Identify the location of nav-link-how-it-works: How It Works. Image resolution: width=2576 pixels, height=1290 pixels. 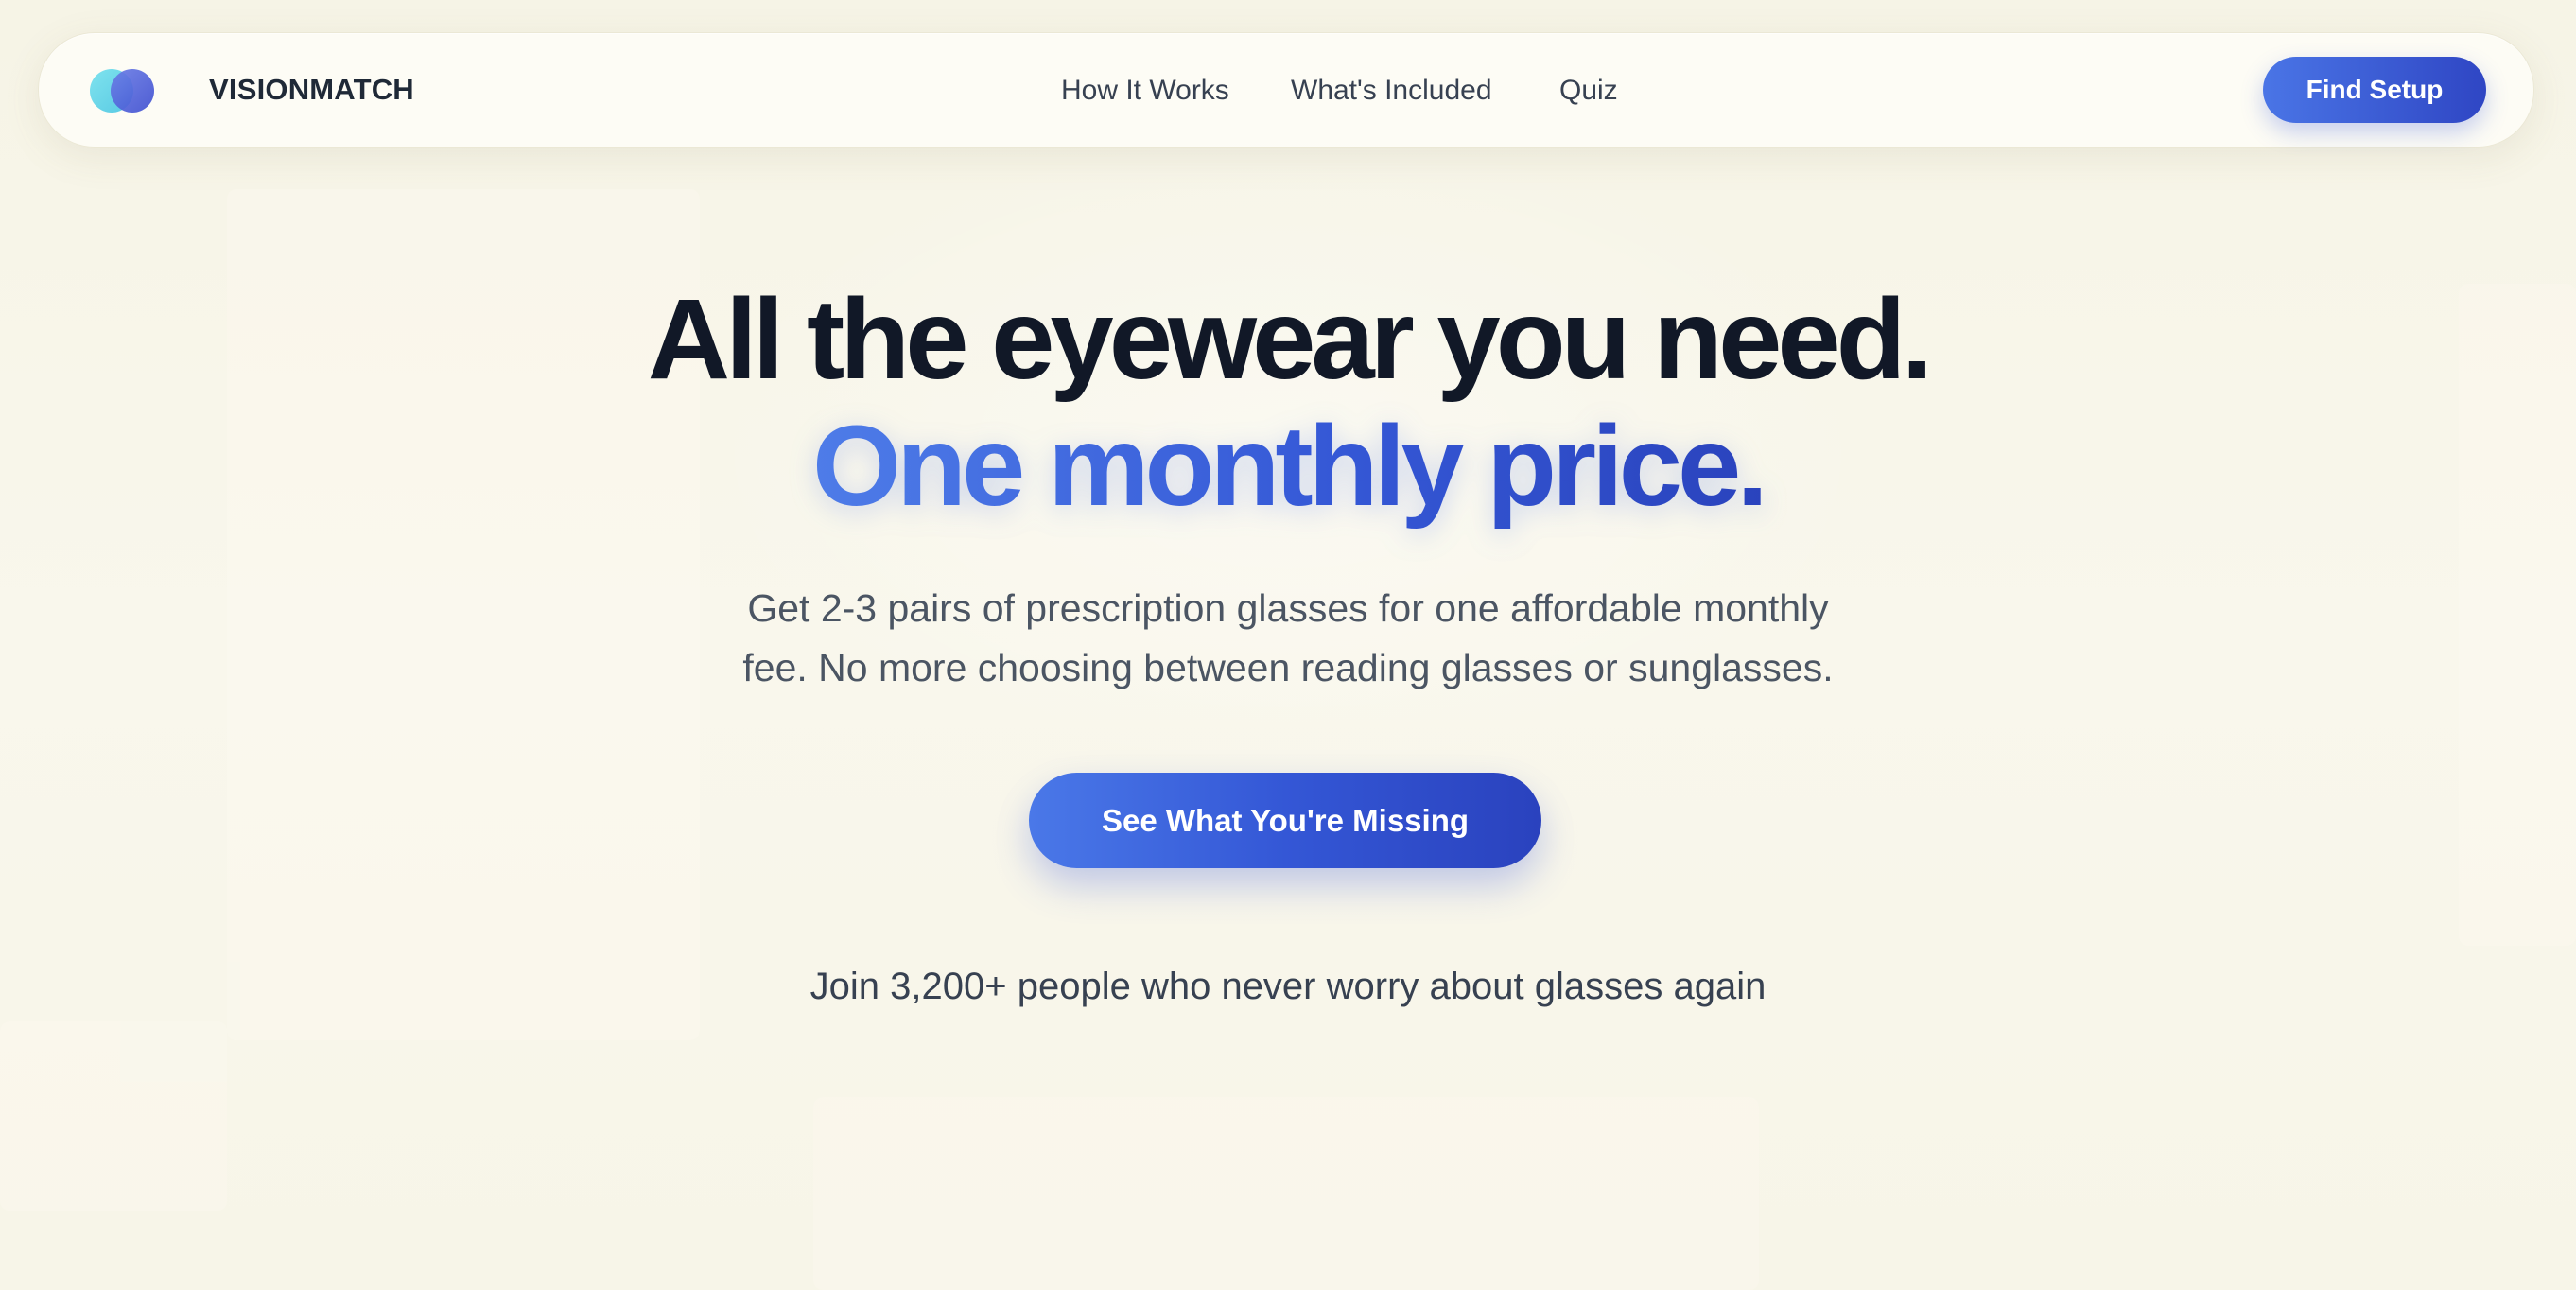
(1145, 91).